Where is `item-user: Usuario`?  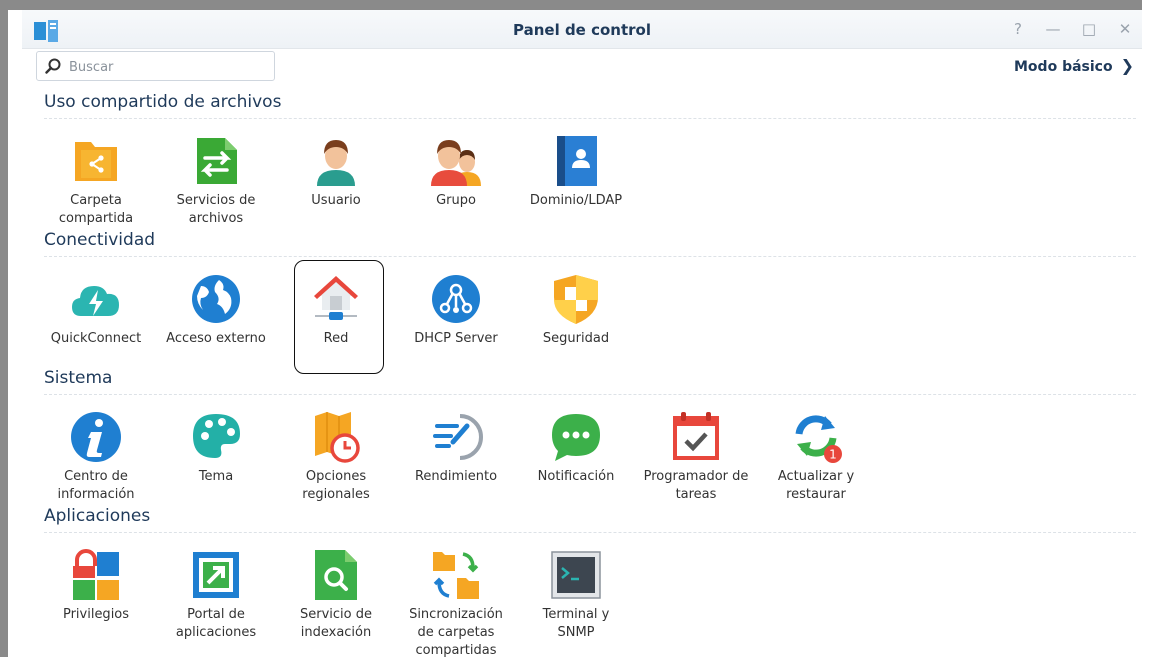
item-user: Usuario is located at coordinates (336, 172).